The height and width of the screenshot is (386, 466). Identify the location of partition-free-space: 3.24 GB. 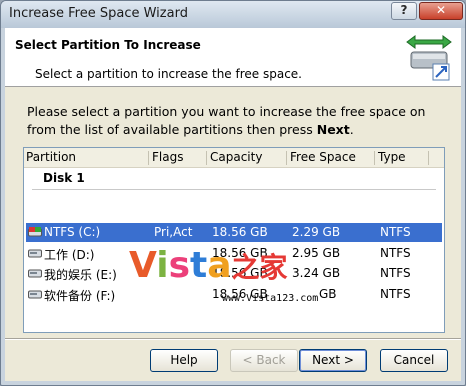
(316, 273).